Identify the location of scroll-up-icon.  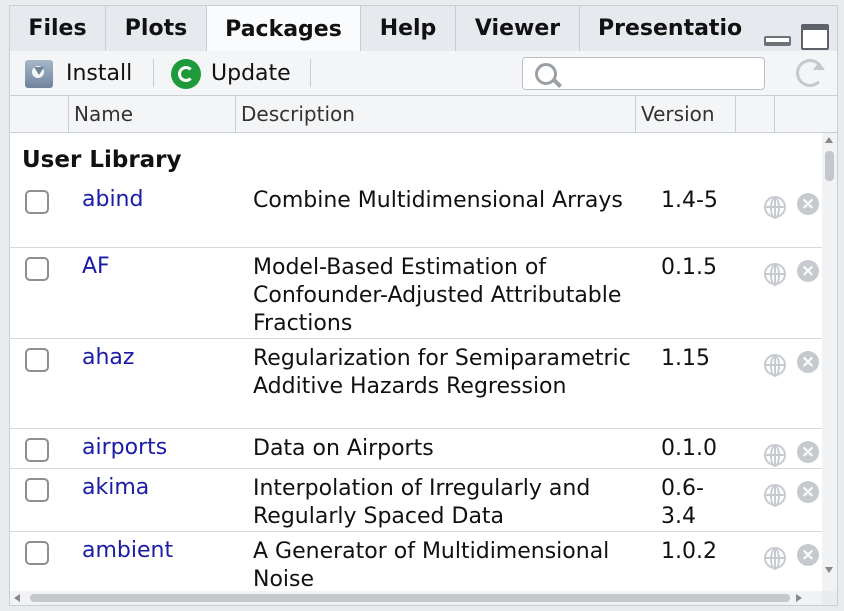
(829, 140).